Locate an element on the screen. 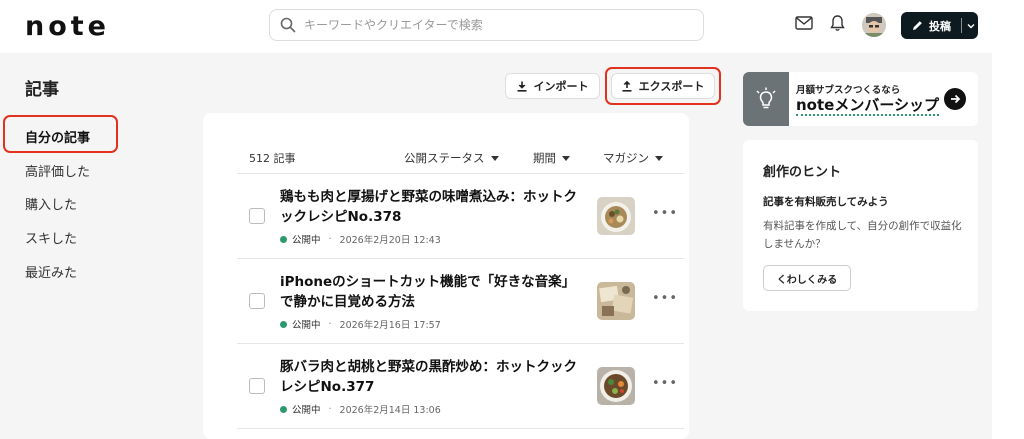  import-button-label: インポート is located at coordinates (561, 86).